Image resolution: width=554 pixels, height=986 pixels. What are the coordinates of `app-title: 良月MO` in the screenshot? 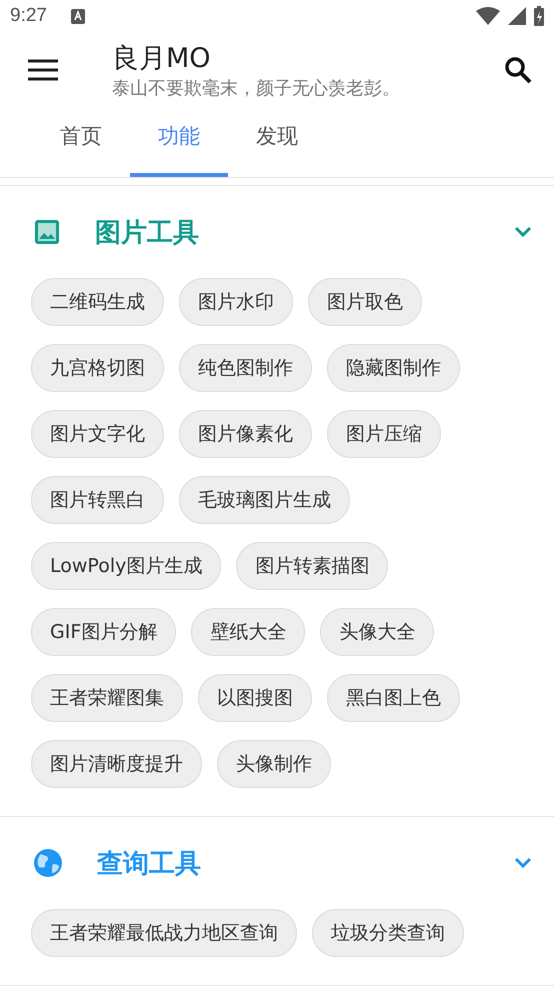 It's located at (162, 59).